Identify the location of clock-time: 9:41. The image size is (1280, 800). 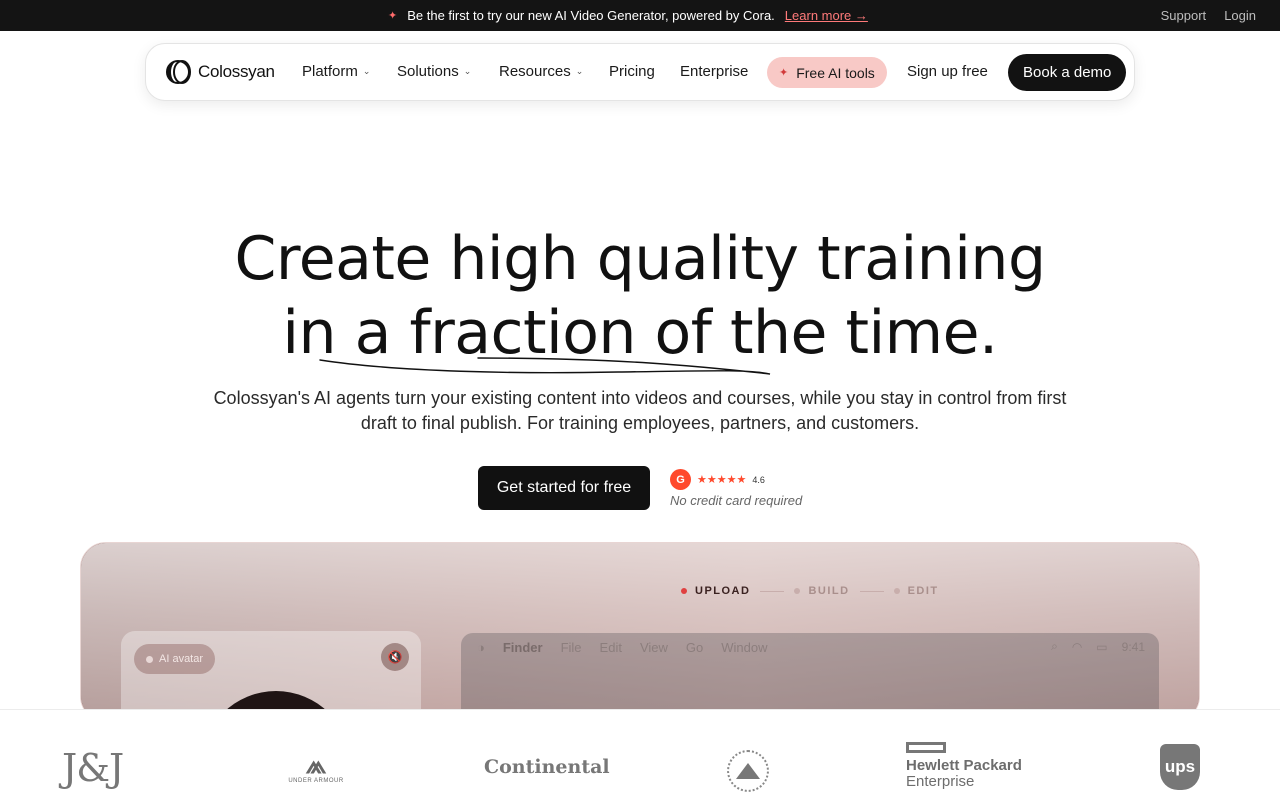
(1133, 646).